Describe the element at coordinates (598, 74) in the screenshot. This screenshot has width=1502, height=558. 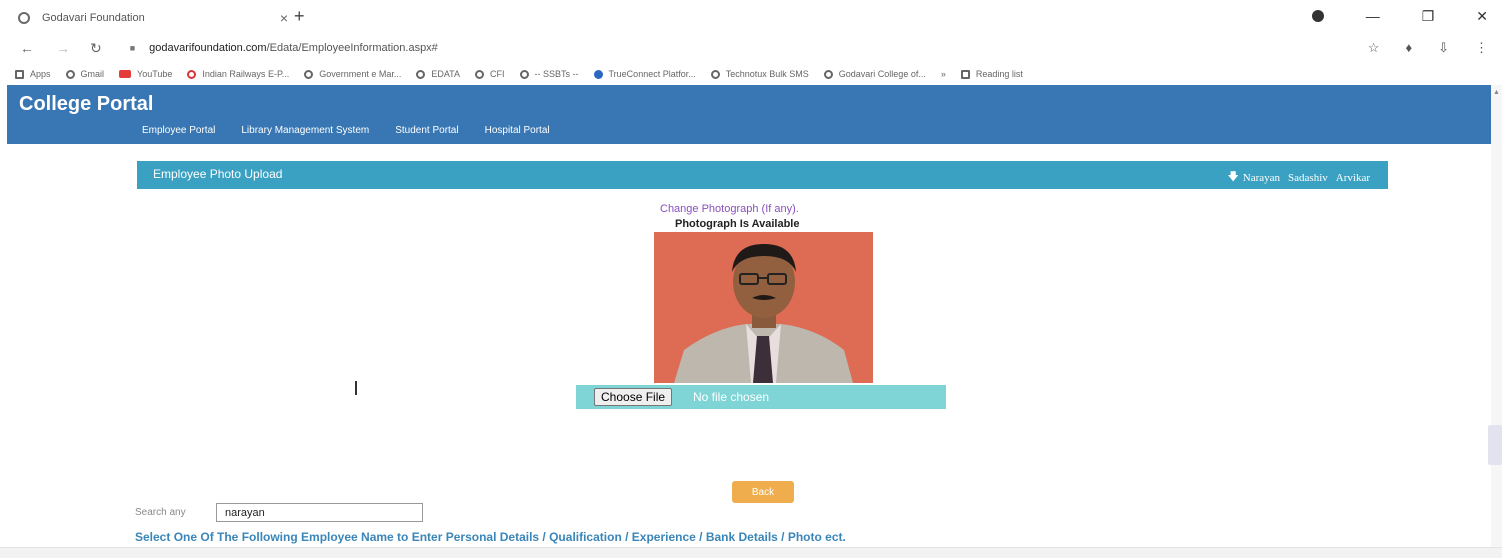
I see `trueconnect-icon` at that location.